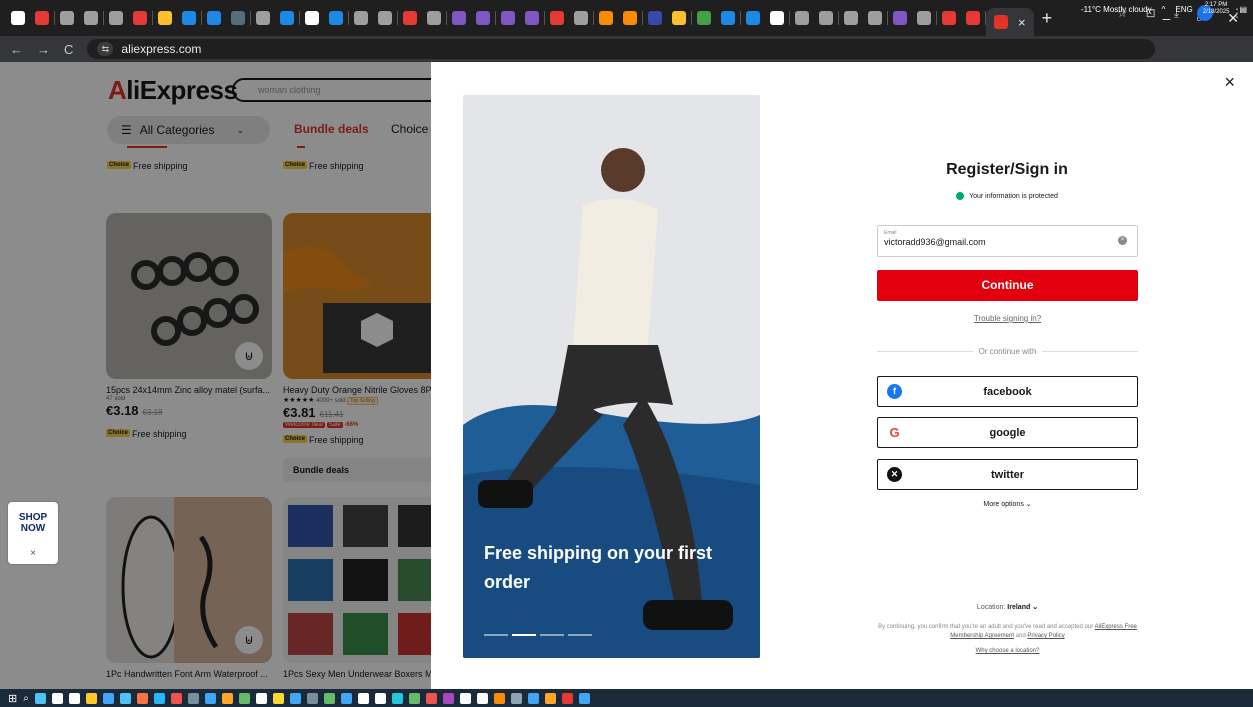 Image resolution: width=1253 pixels, height=707 pixels. I want to click on new-tab-button: +, so click(1047, 18).